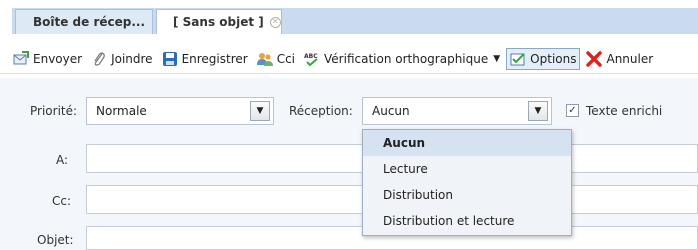 The width and height of the screenshot is (698, 250). Describe the element at coordinates (58, 58) in the screenshot. I see `send-button-label: Envoyer` at that location.